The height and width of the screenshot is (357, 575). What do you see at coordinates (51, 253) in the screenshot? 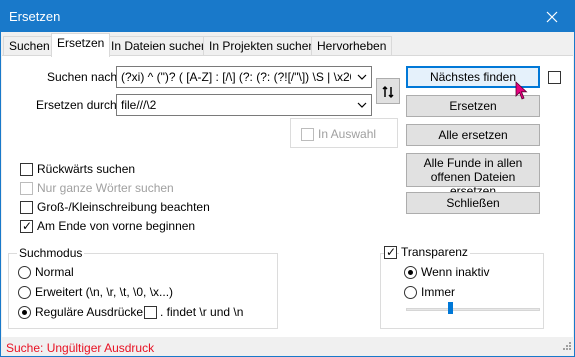
I see `search-mode-title: Suchmodus` at bounding box center [51, 253].